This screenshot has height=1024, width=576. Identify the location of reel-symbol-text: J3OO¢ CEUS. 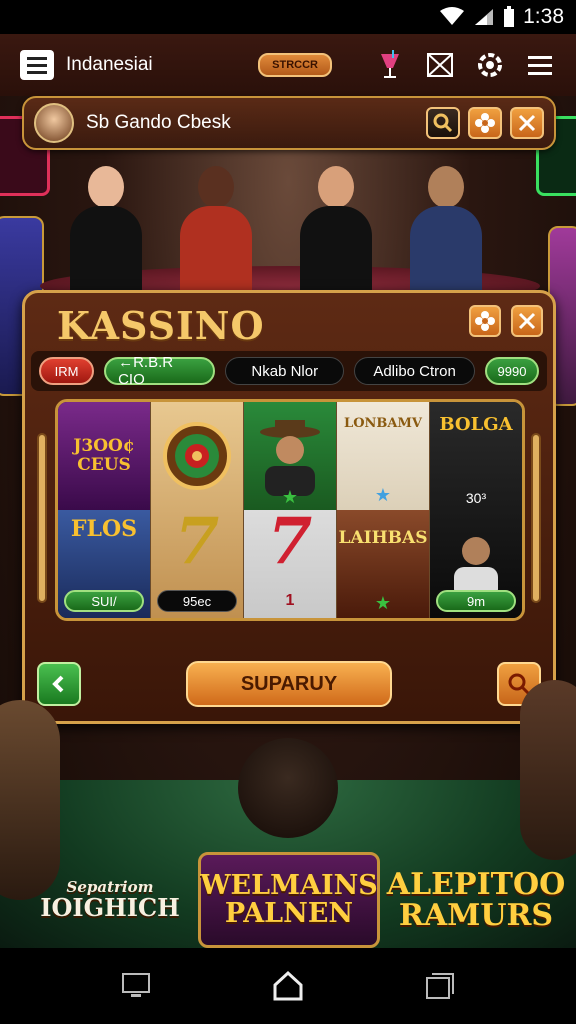
(104, 455).